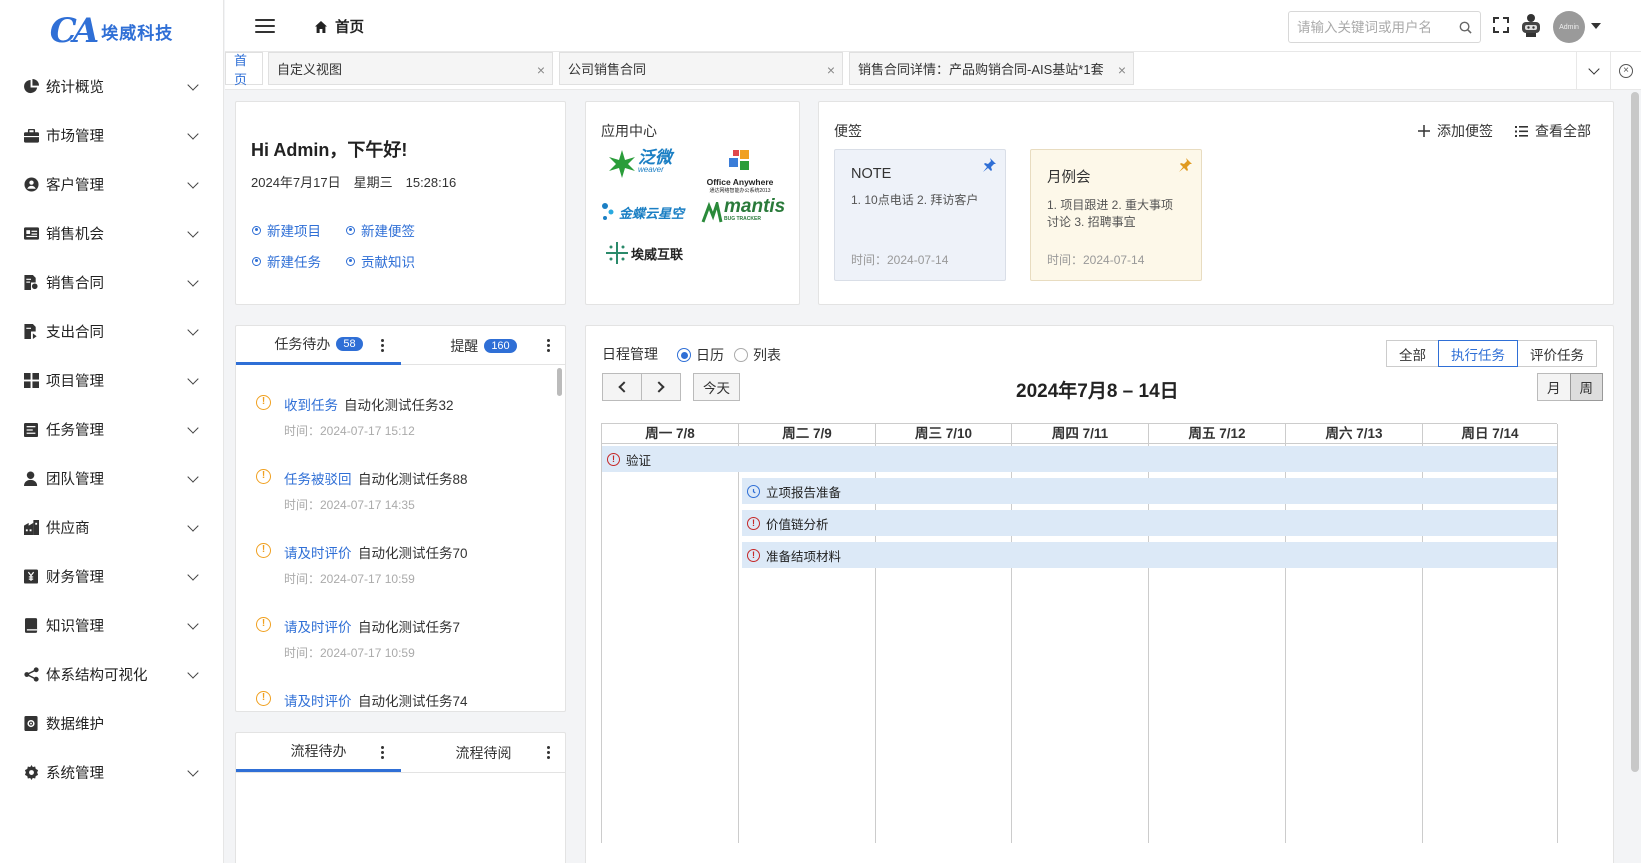 The image size is (1641, 863). I want to click on app-office-anywhere: Office Anywhere 通达网络智能办公系统2013, so click(740, 171).